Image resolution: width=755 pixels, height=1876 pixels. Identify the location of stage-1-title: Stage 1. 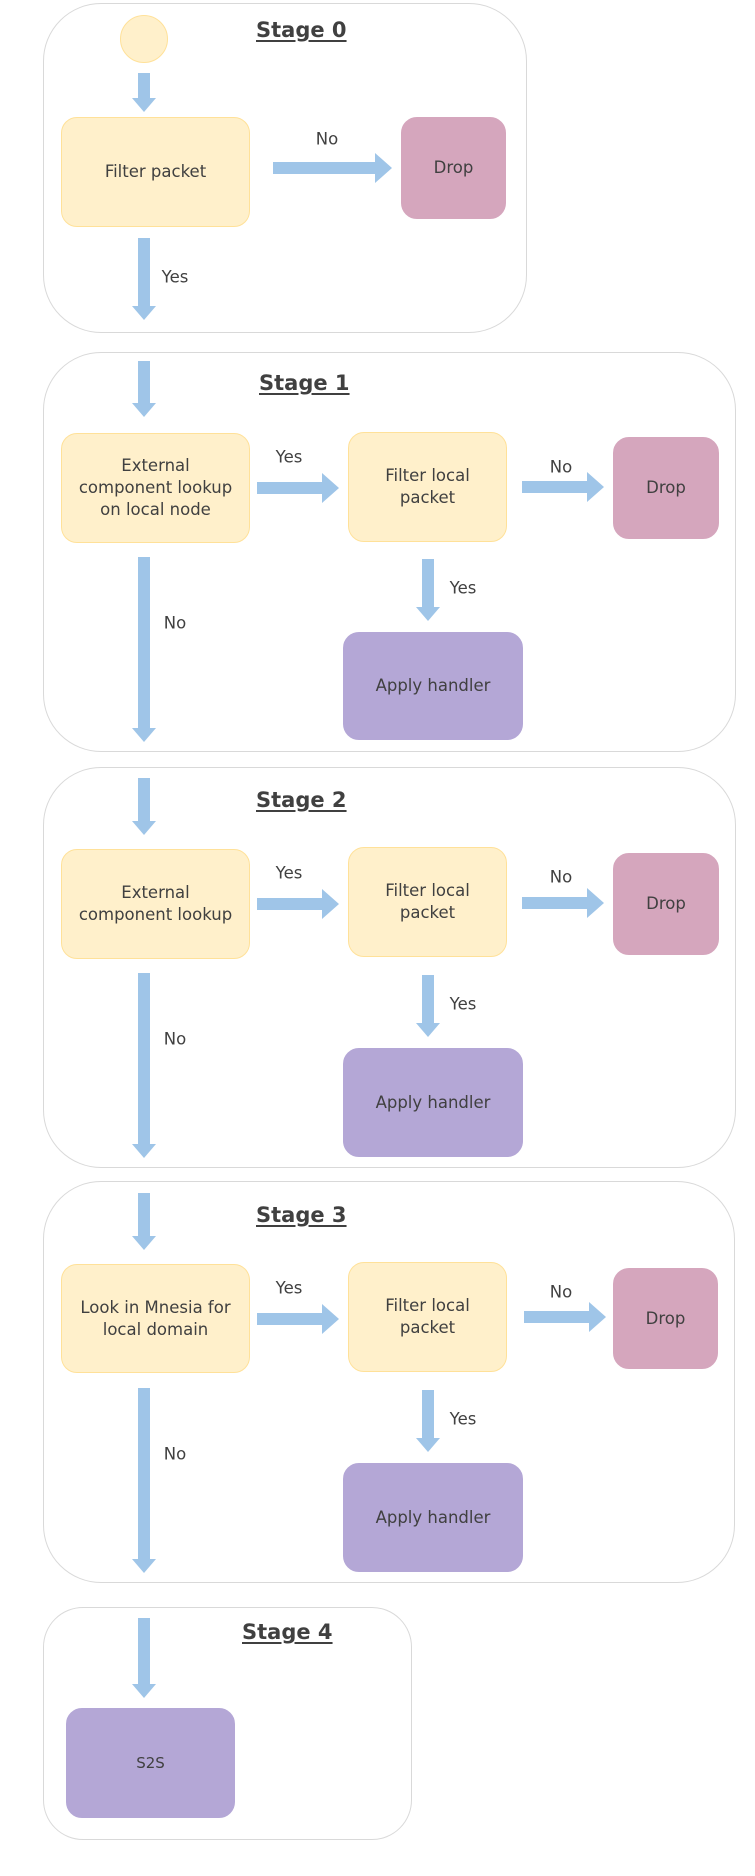
(304, 383).